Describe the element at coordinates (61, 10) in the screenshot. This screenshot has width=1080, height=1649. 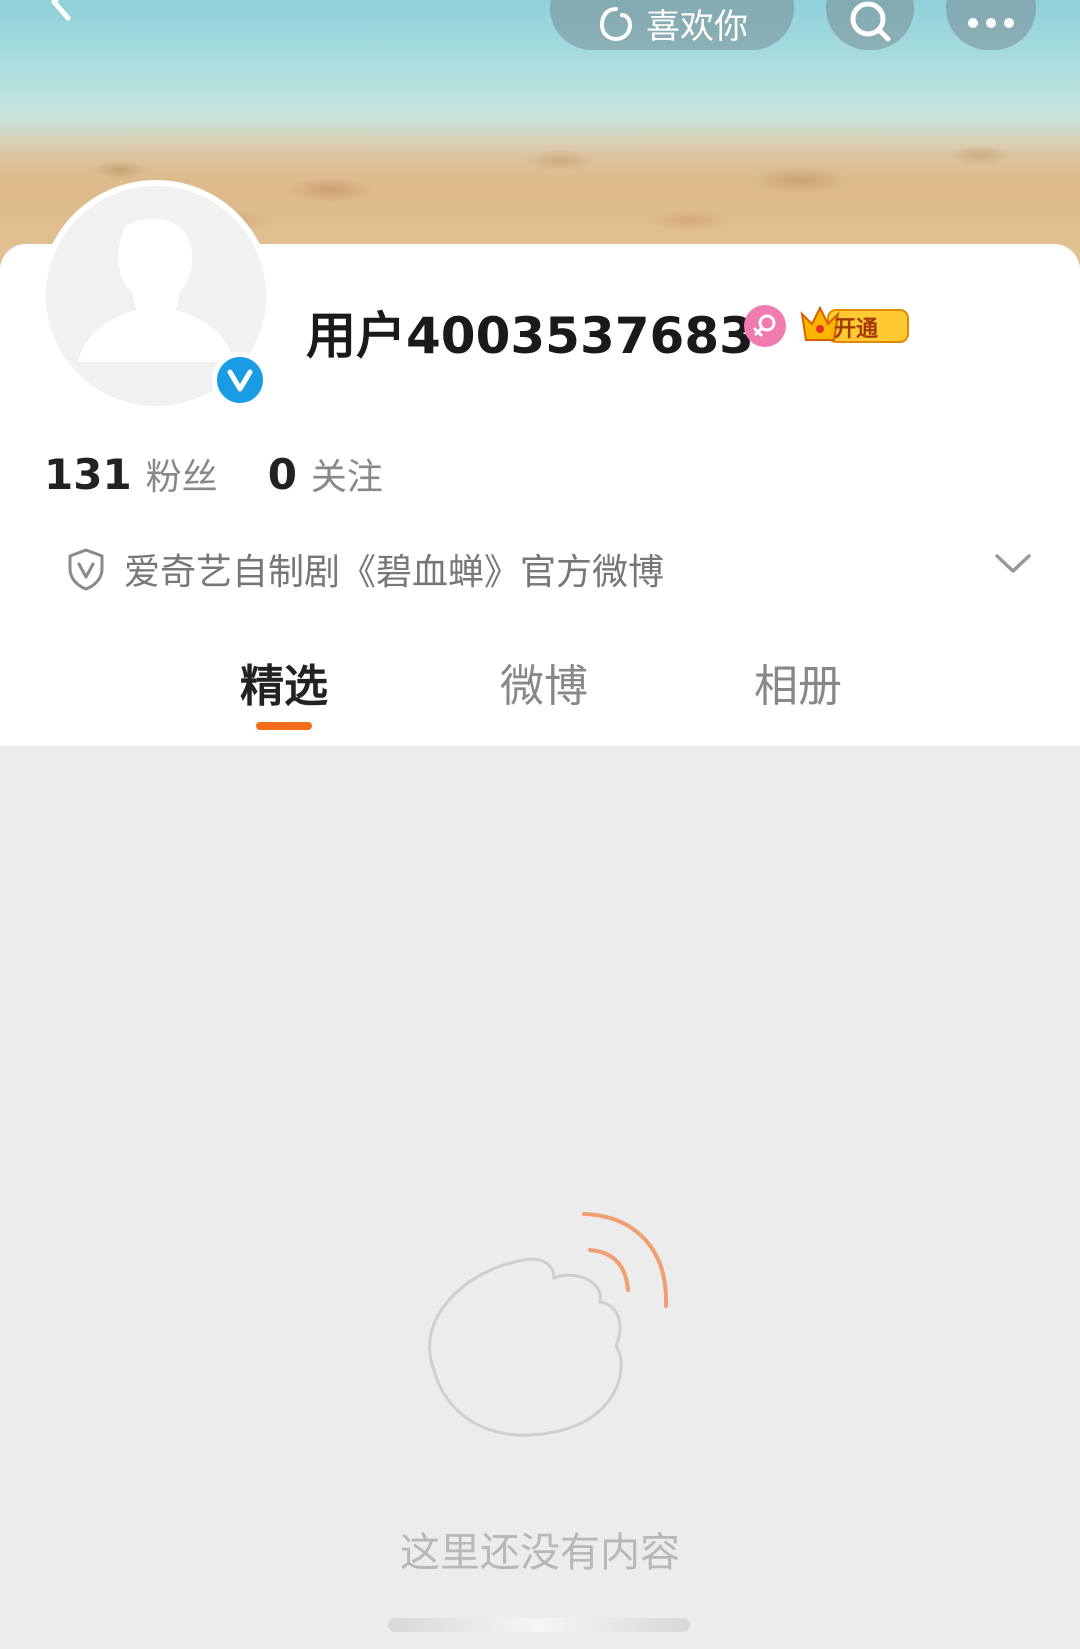
I see `back-icon` at that location.